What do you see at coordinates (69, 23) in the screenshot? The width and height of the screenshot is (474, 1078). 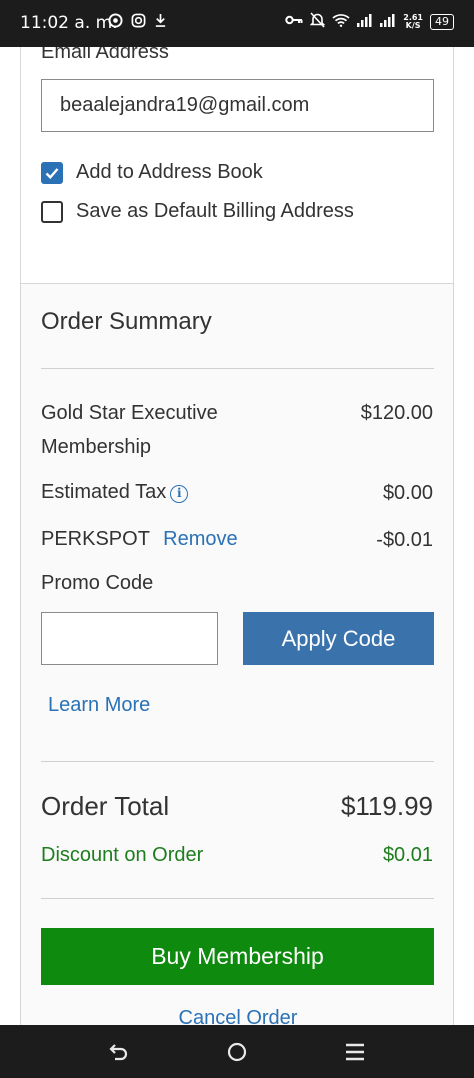 I see `status-time: 11:02 a. m.` at bounding box center [69, 23].